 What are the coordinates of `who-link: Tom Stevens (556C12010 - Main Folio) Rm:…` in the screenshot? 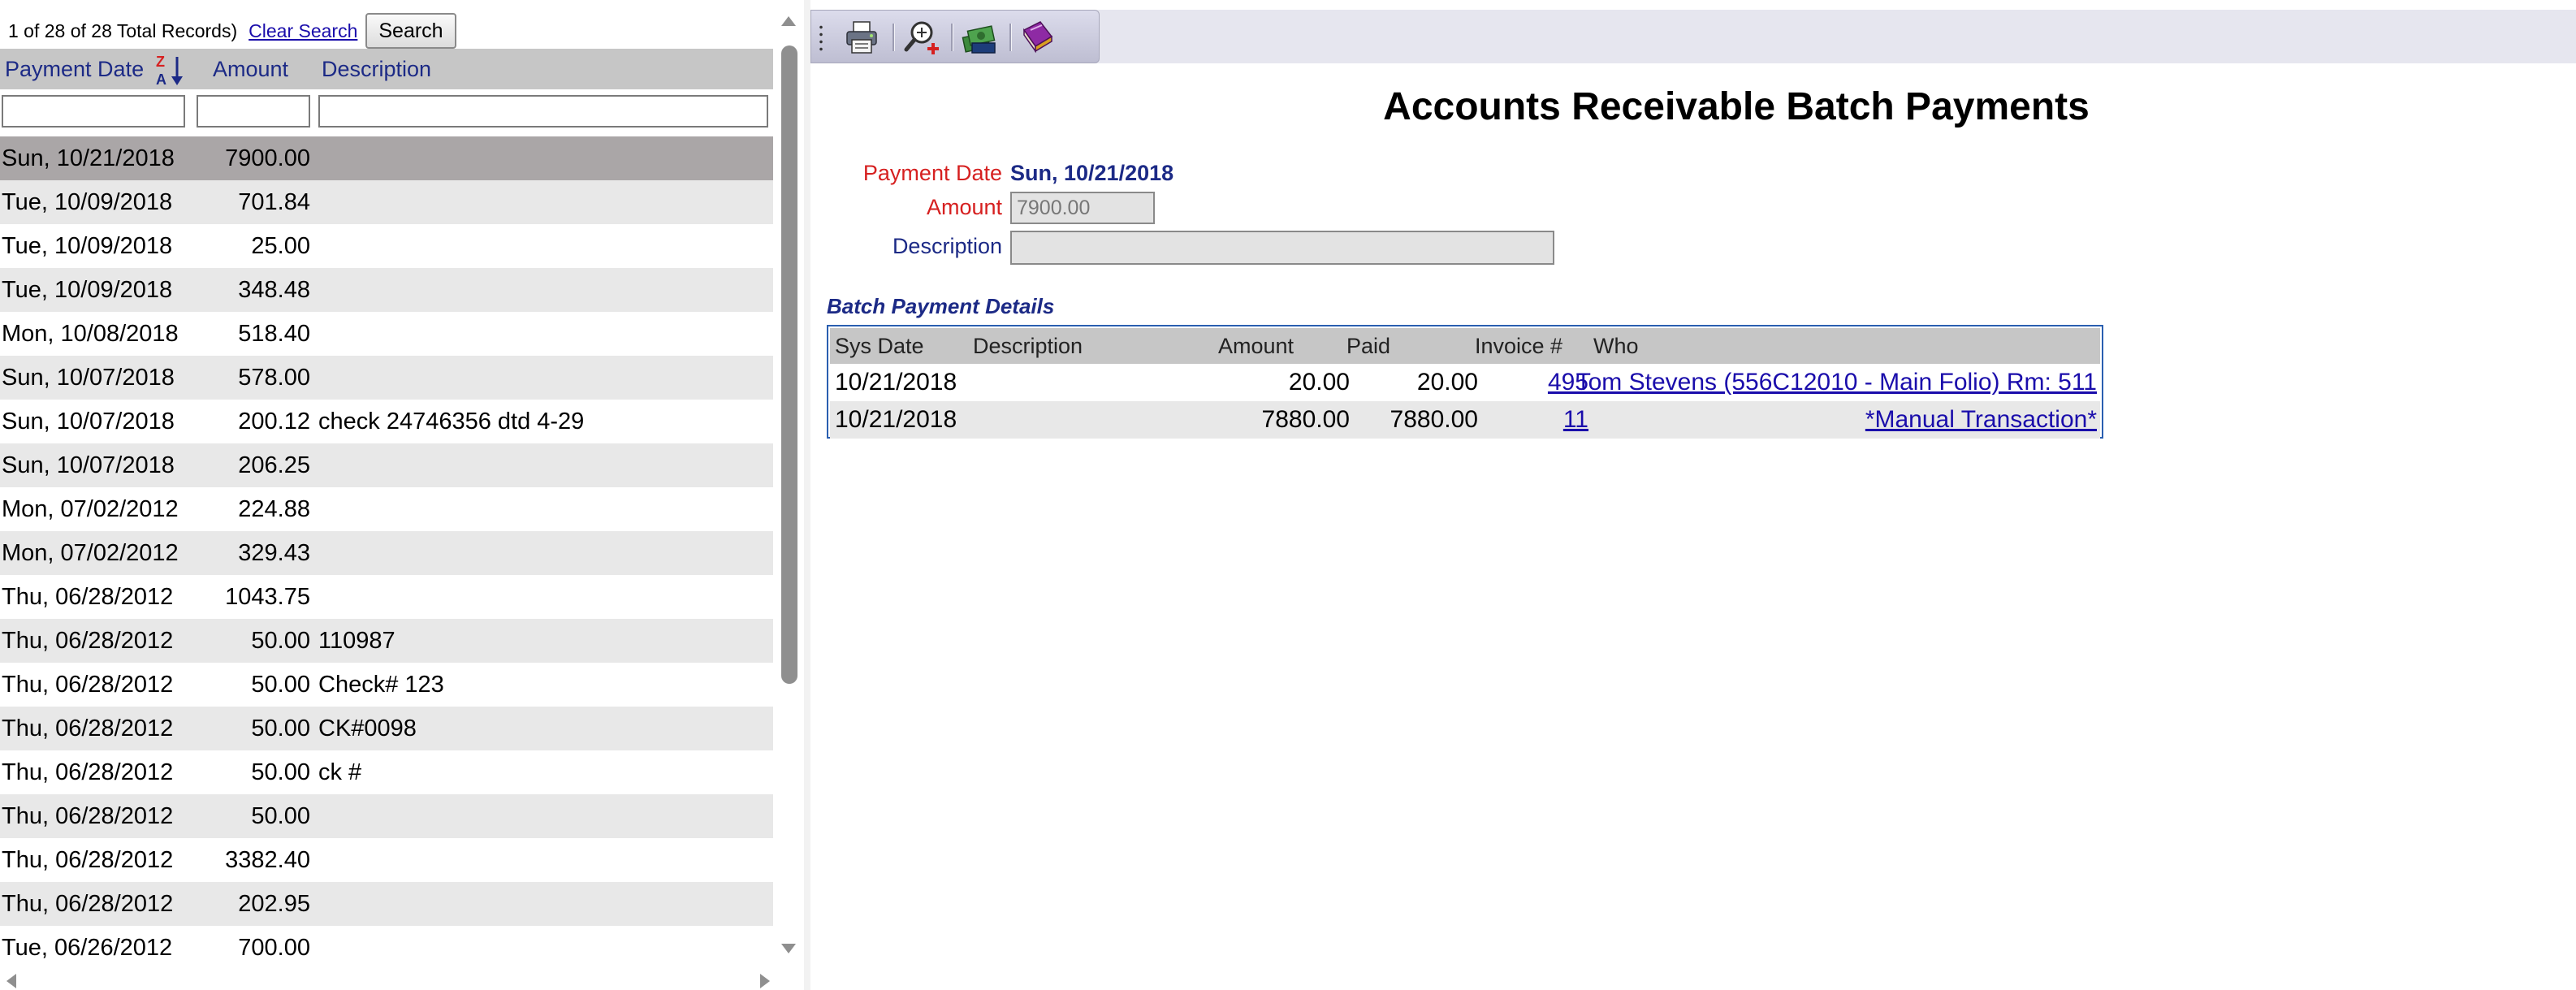 It's located at (1837, 382).